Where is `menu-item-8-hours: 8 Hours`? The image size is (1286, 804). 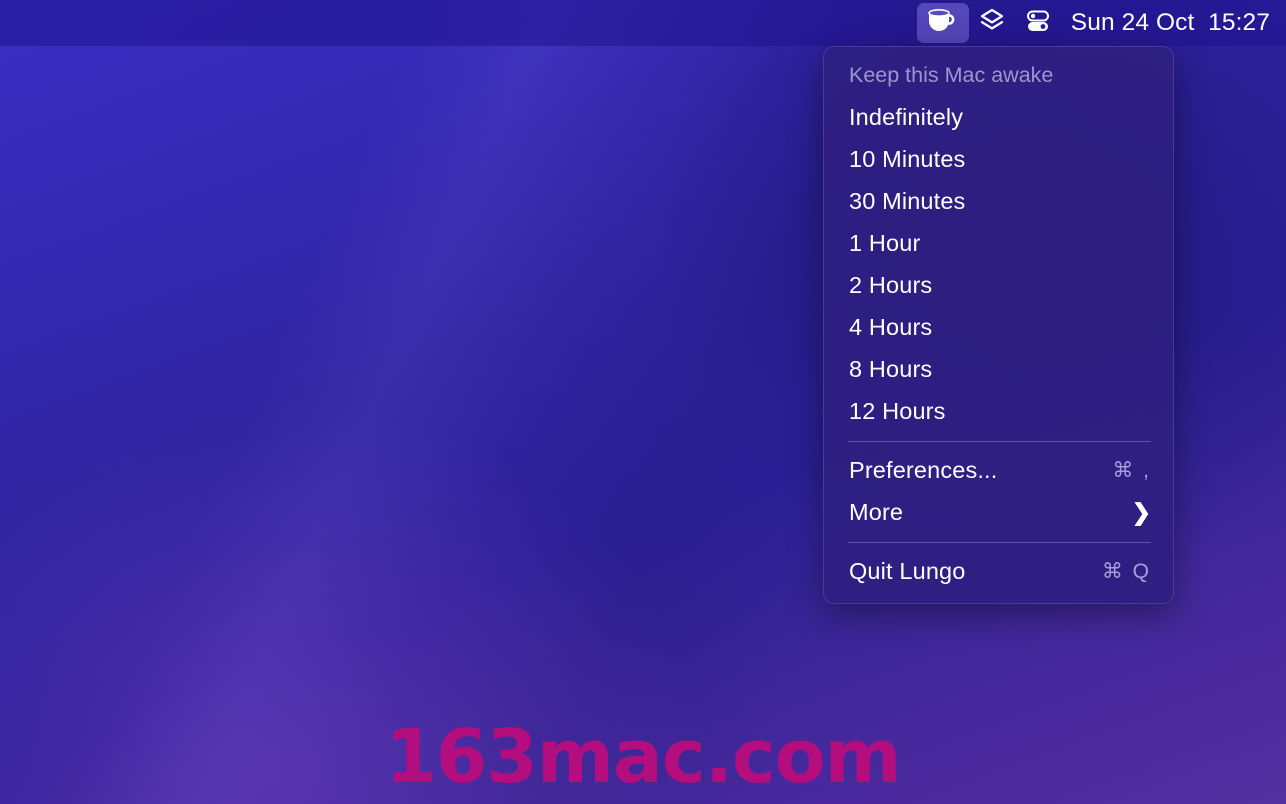
menu-item-8-hours: 8 Hours is located at coordinates (998, 370).